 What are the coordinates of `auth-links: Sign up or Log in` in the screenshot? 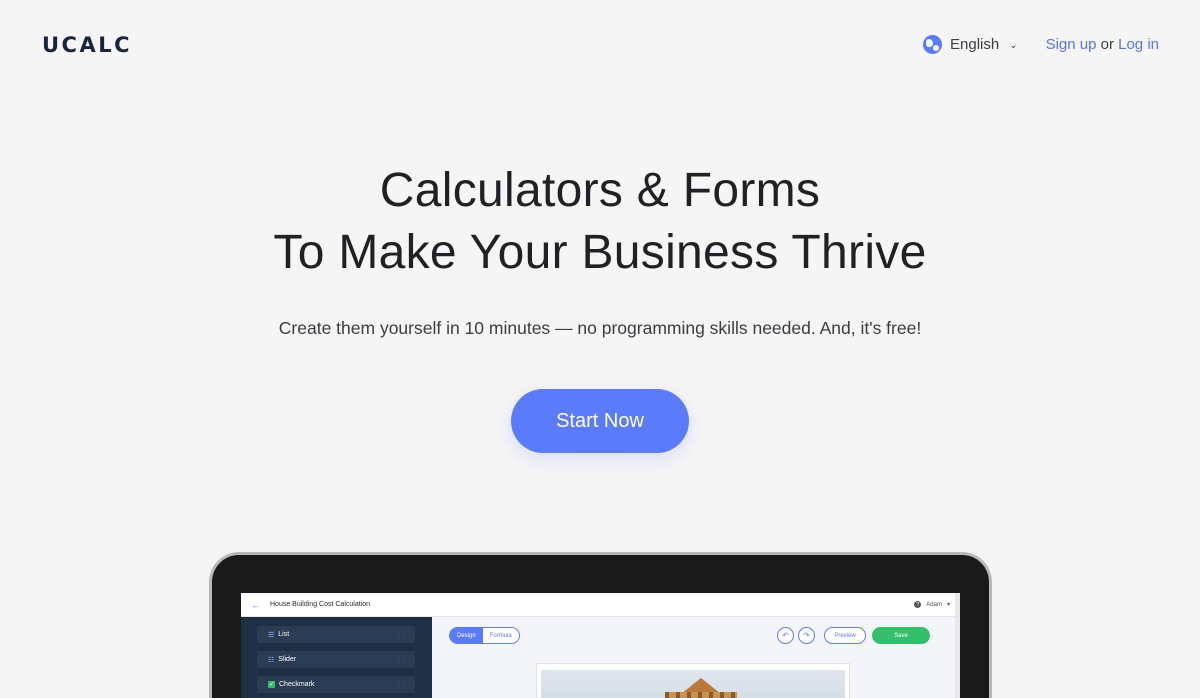 It's located at (1102, 44).